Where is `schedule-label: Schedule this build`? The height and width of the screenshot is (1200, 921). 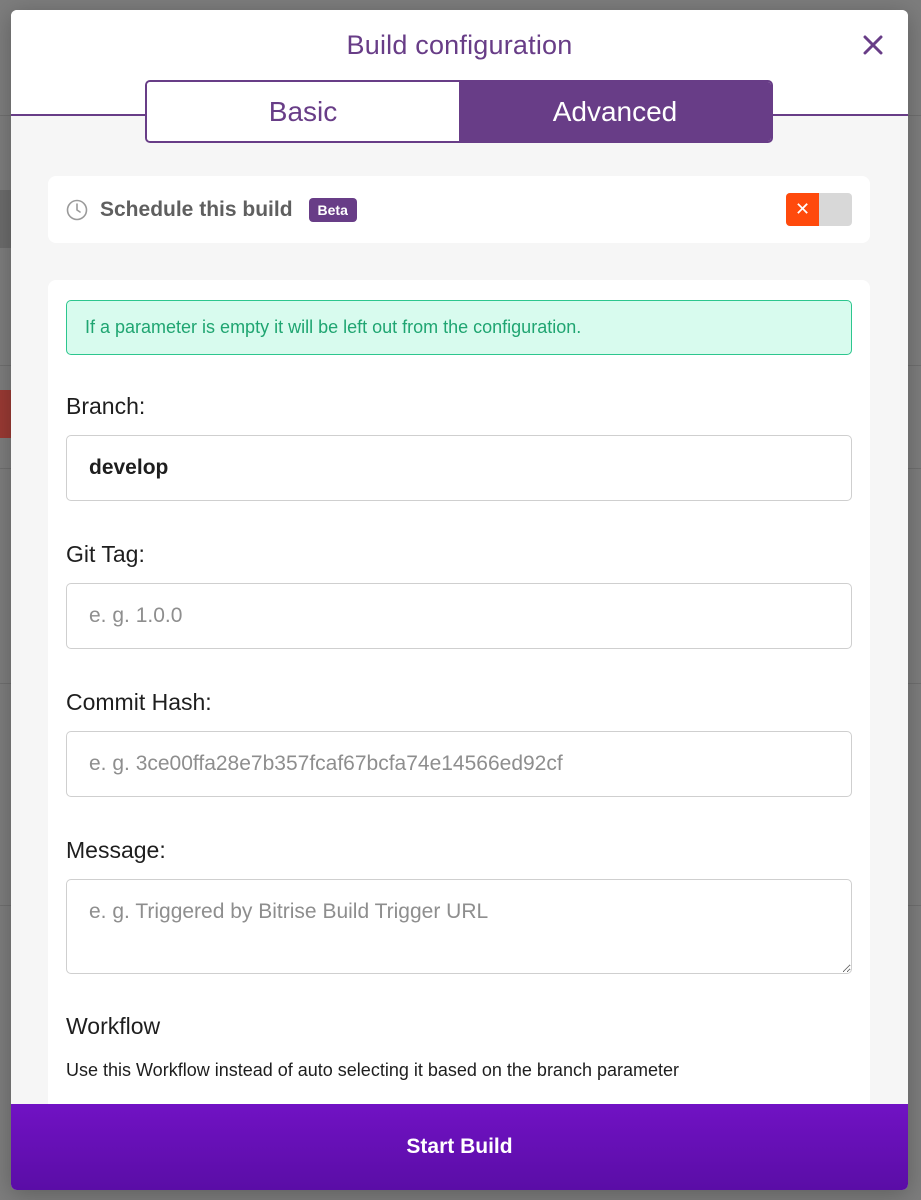 schedule-label: Schedule this build is located at coordinates (196, 209).